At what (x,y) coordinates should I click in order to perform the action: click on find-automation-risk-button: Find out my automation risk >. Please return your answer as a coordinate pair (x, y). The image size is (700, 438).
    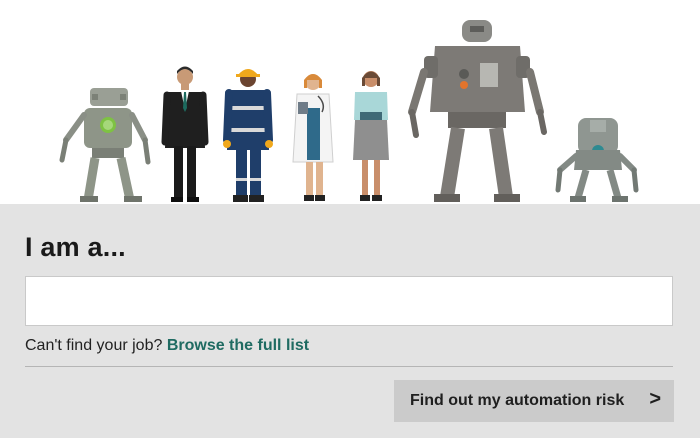
    Looking at the image, I should click on (534, 401).